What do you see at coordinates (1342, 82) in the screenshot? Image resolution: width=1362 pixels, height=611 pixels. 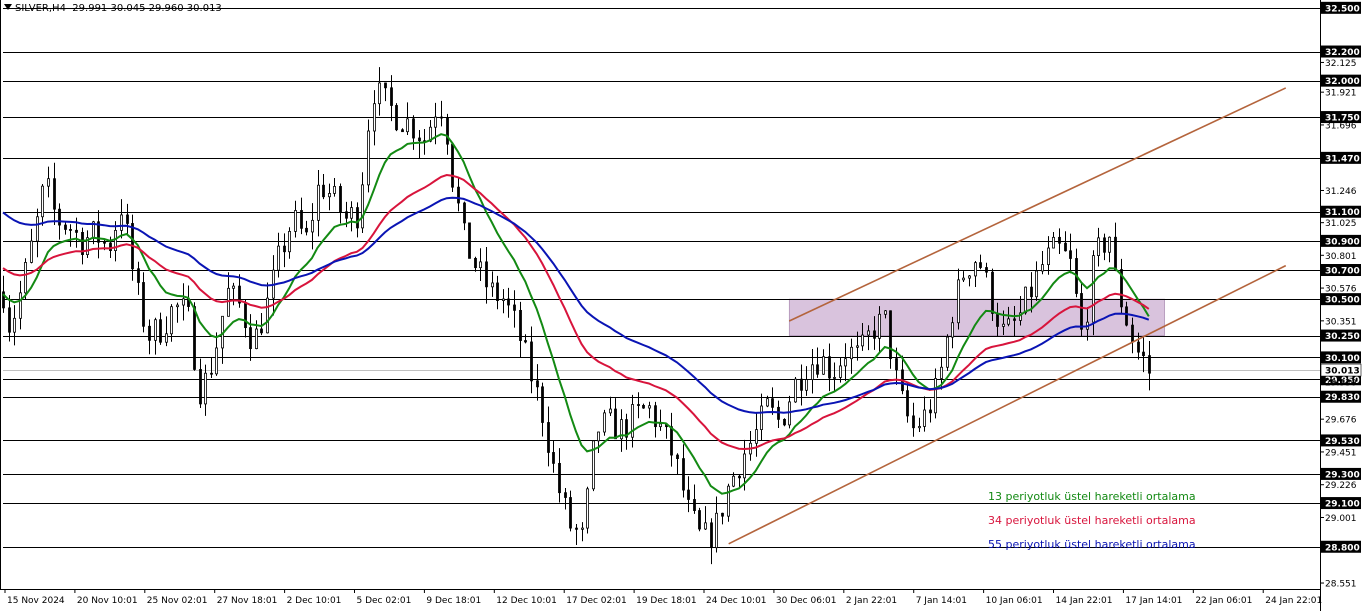 I see `level-label-32.000: 32.000` at bounding box center [1342, 82].